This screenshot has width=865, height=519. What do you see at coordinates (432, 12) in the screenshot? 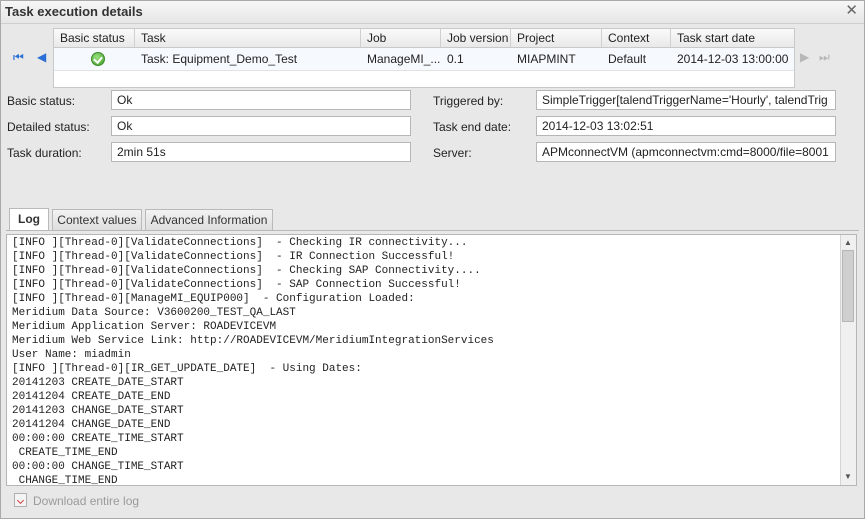
I see `window-titlebar: Task execution details ✕` at bounding box center [432, 12].